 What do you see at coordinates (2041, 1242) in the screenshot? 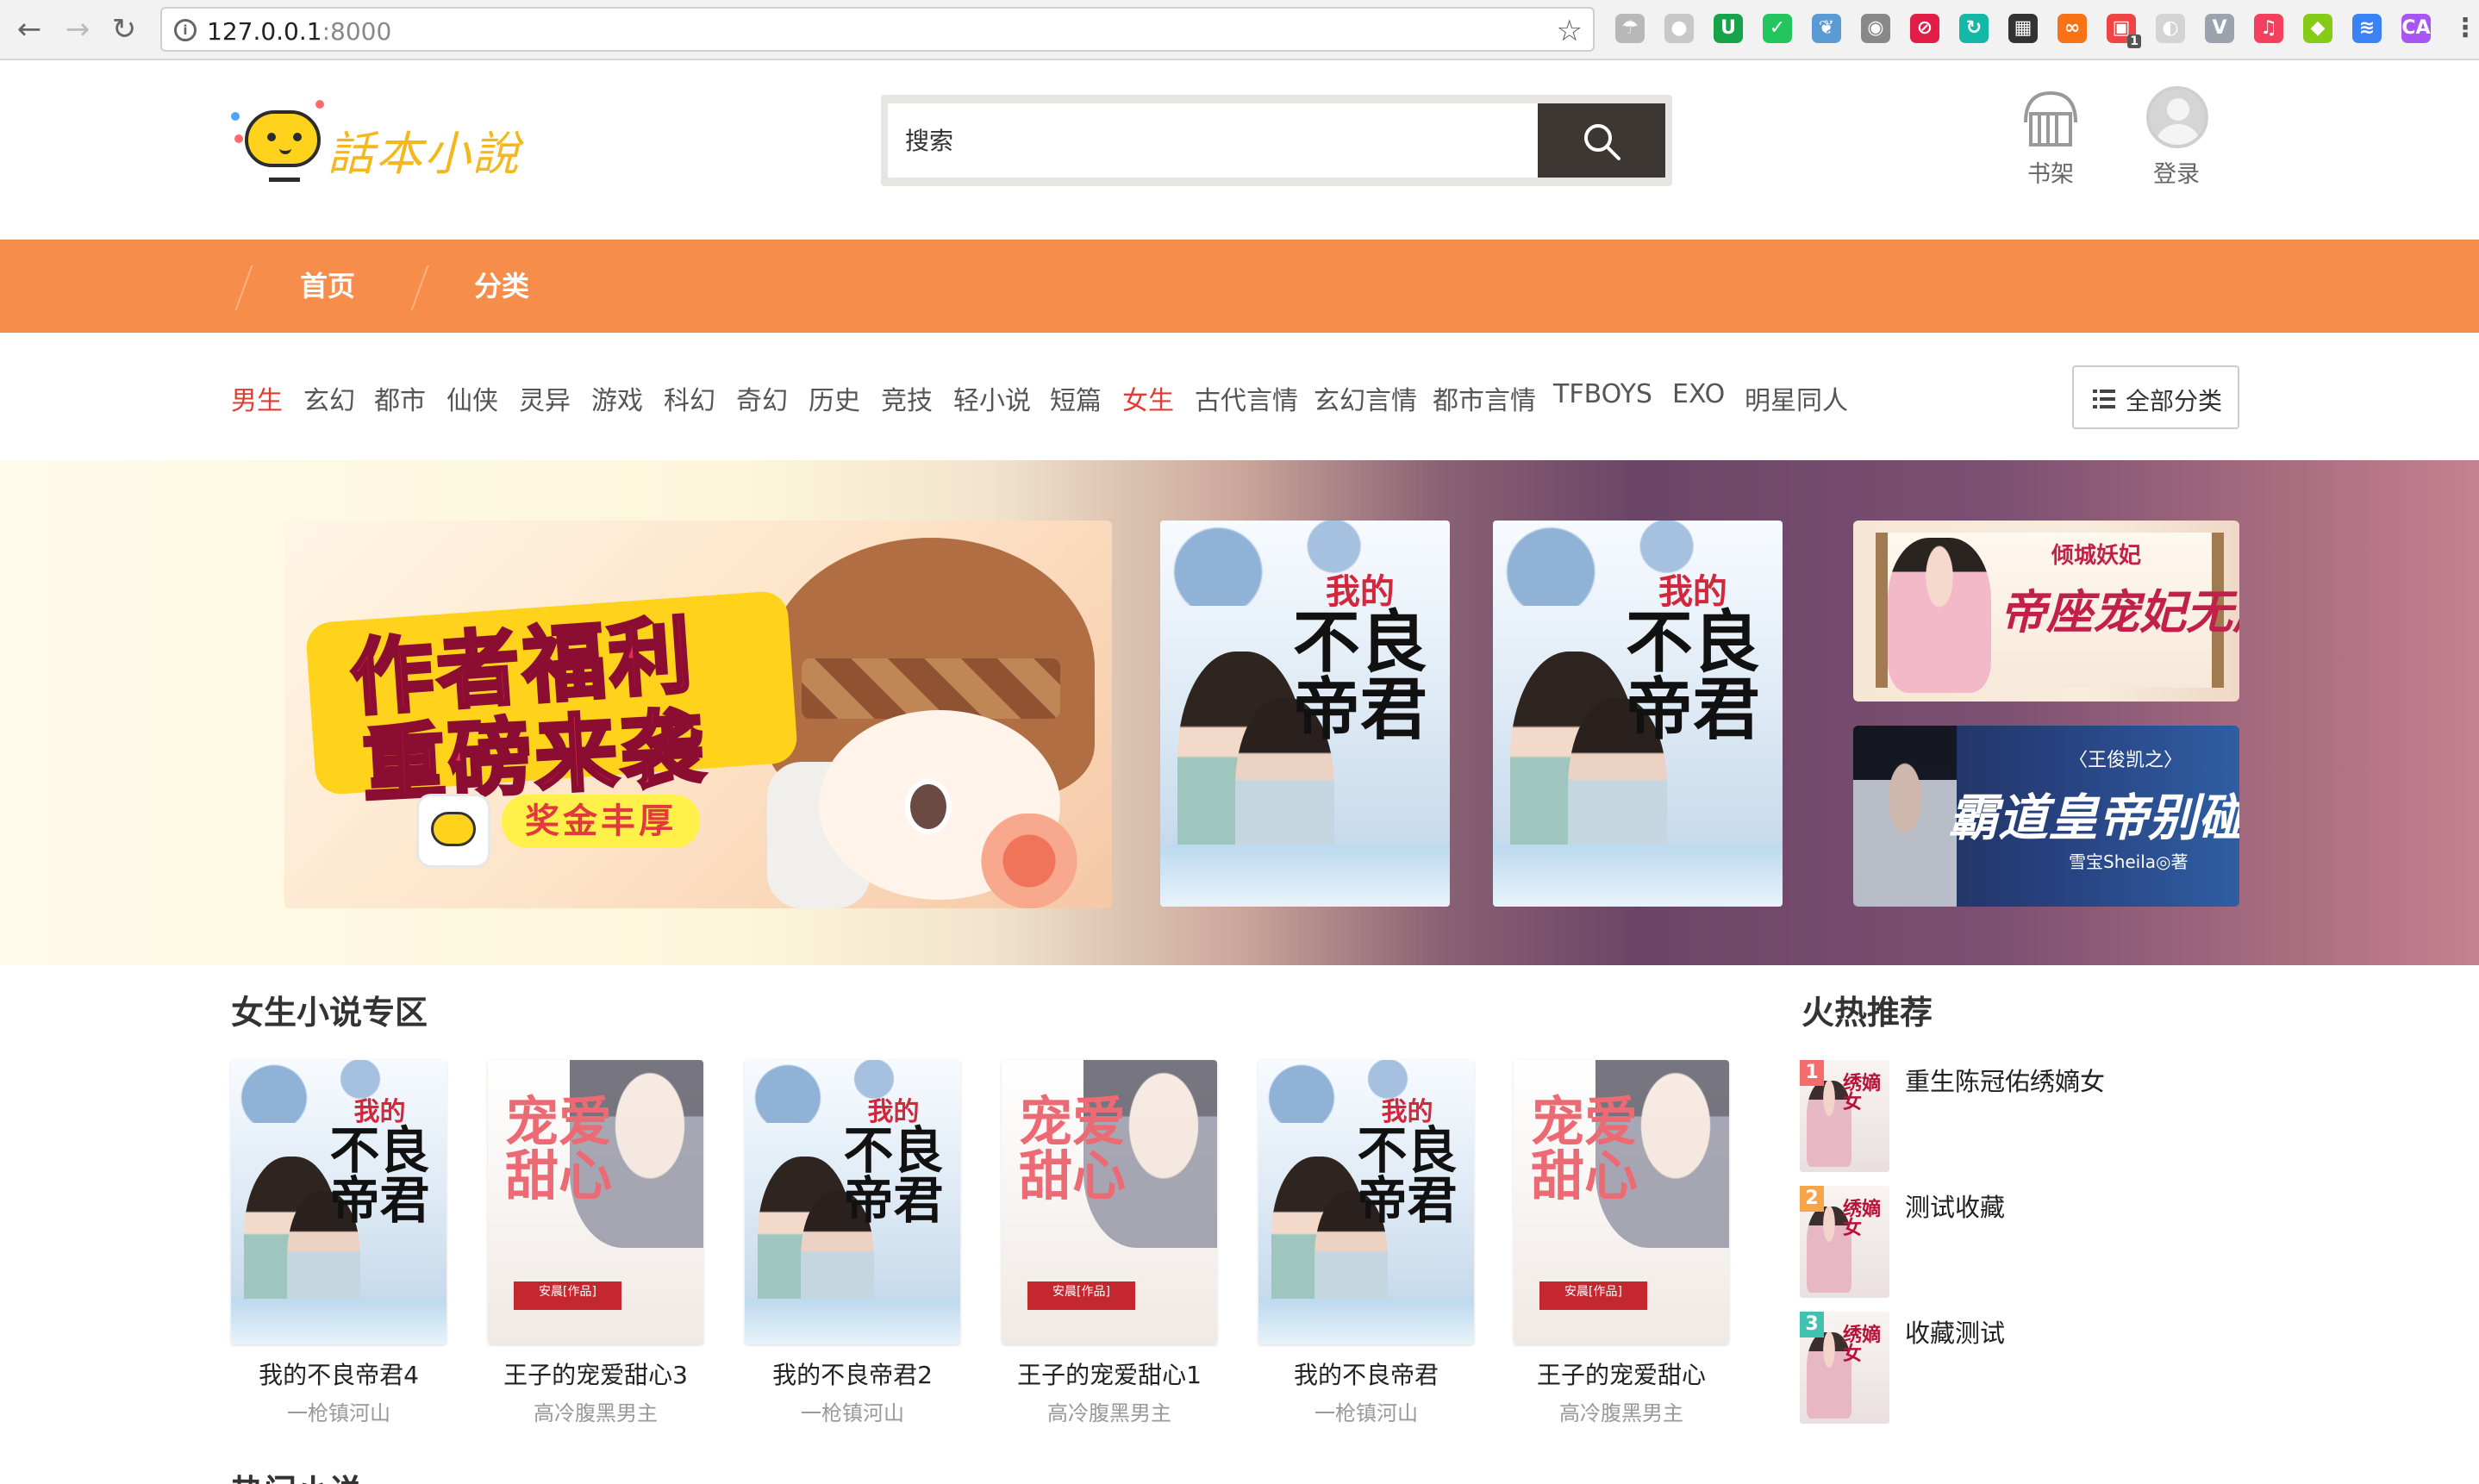
I see `hot-item: 绣嫡女 2 测试收藏` at bounding box center [2041, 1242].